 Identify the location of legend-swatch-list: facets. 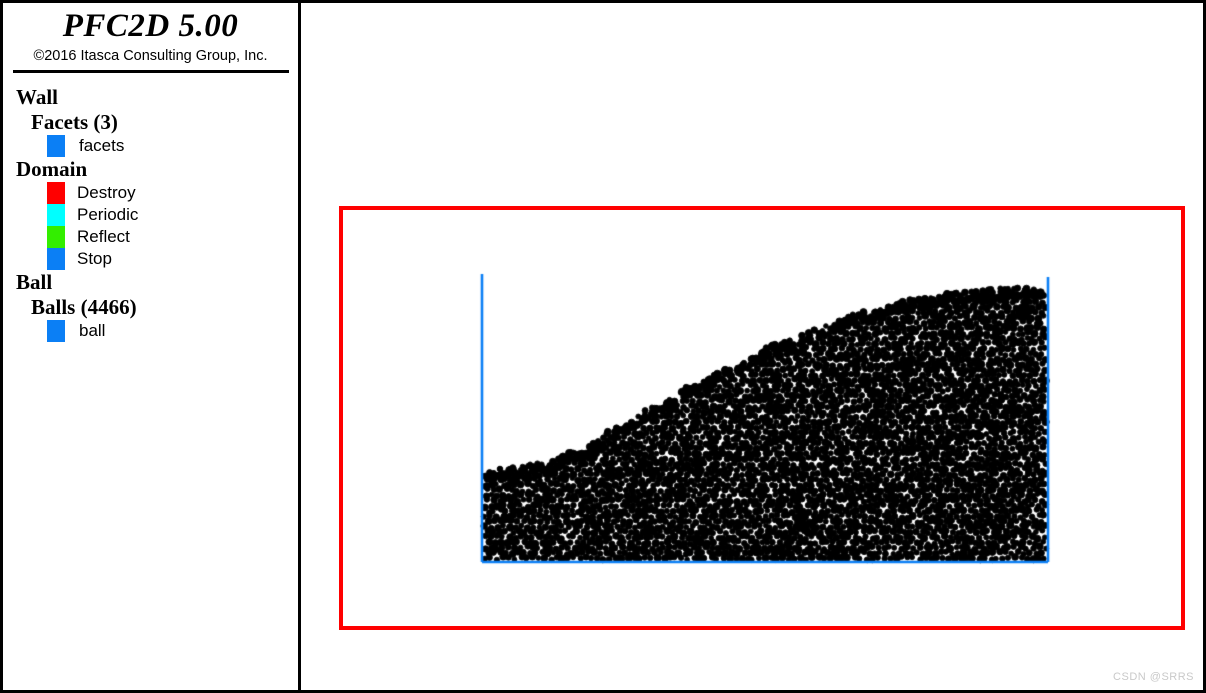
(150, 146).